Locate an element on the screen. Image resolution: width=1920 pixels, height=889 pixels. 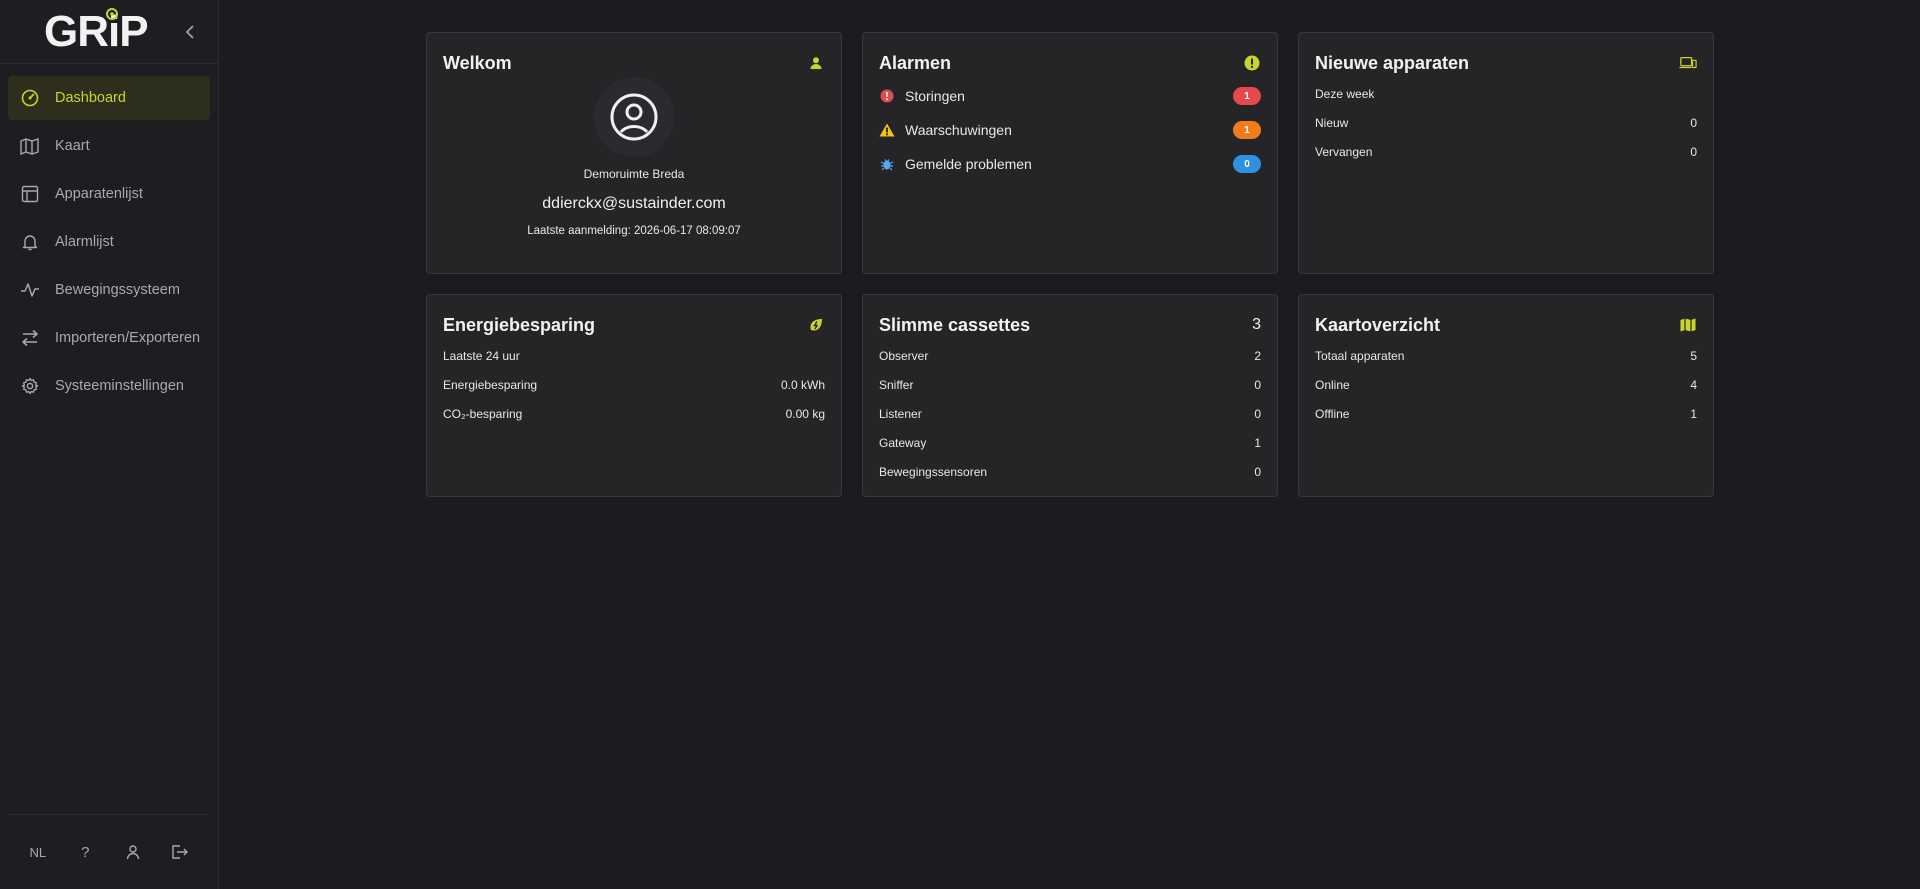
chevron-left-icon is located at coordinates (189, 31).